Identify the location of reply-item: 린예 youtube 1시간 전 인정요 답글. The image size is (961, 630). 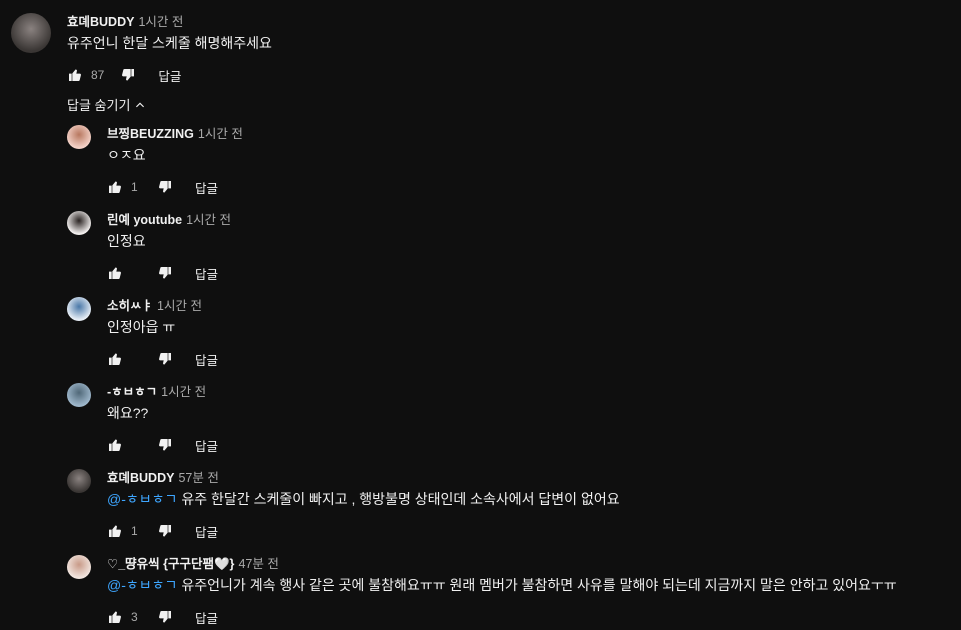
(149, 250).